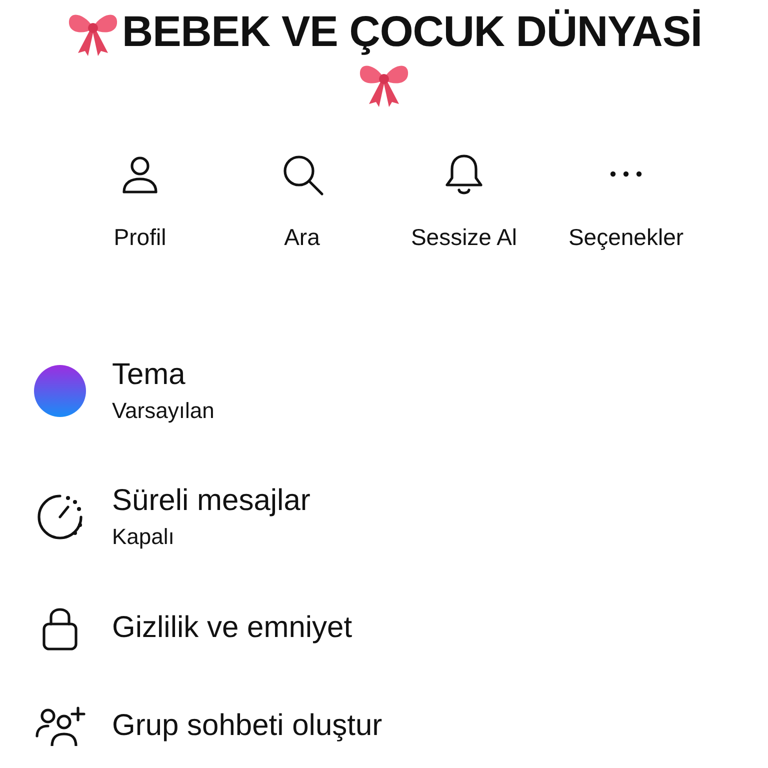 This screenshot has width=768, height=768. I want to click on menu-item-title: Grup sohbeti oluştur, so click(247, 726).